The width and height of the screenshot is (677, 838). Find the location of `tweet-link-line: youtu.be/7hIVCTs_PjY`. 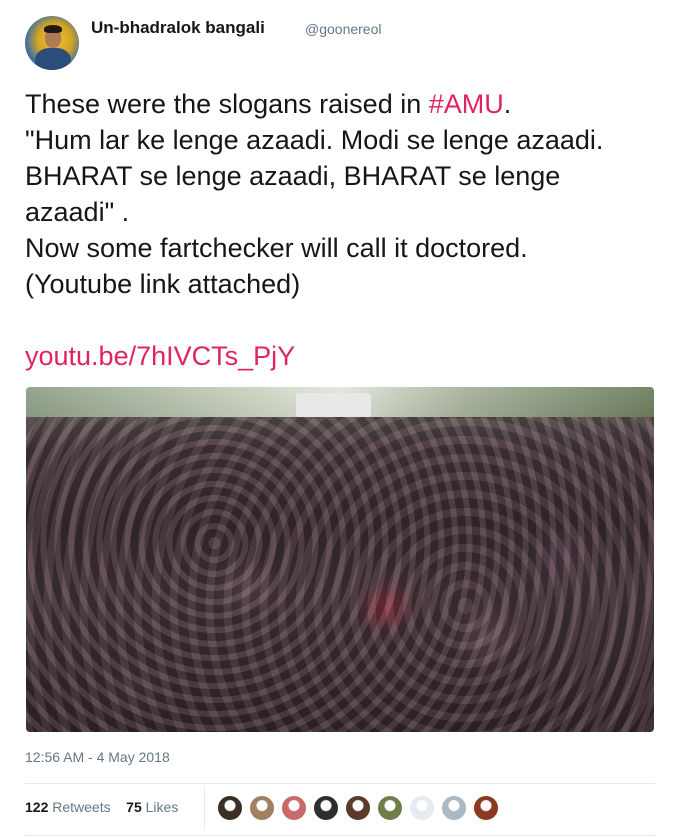

tweet-link-line: youtu.be/7hIVCTs_PjY is located at coordinates (160, 356).